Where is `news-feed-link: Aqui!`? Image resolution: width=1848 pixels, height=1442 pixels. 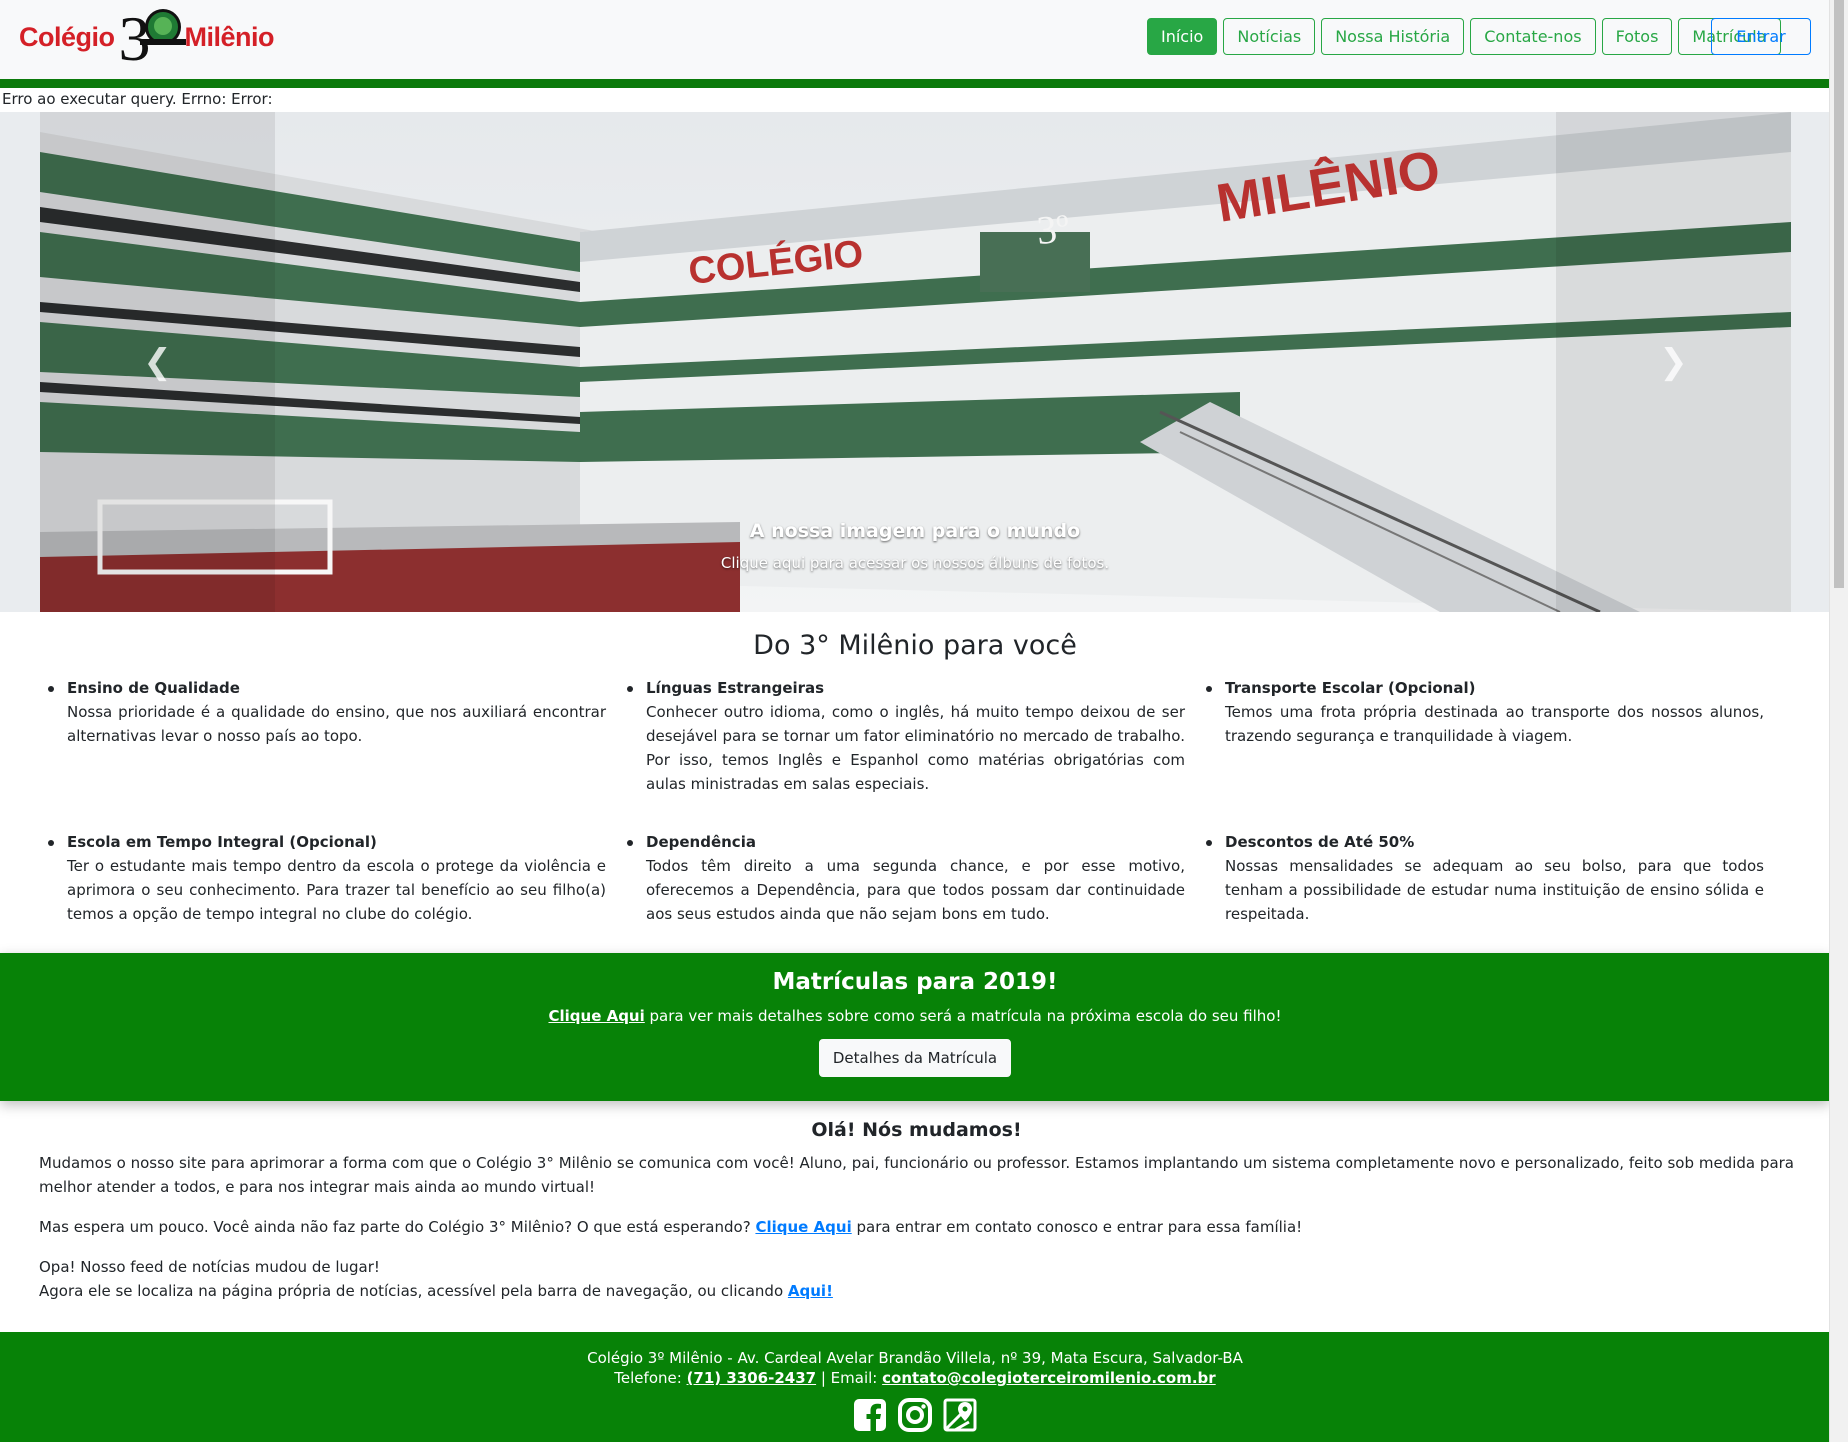 news-feed-link: Aqui! is located at coordinates (810, 1291).